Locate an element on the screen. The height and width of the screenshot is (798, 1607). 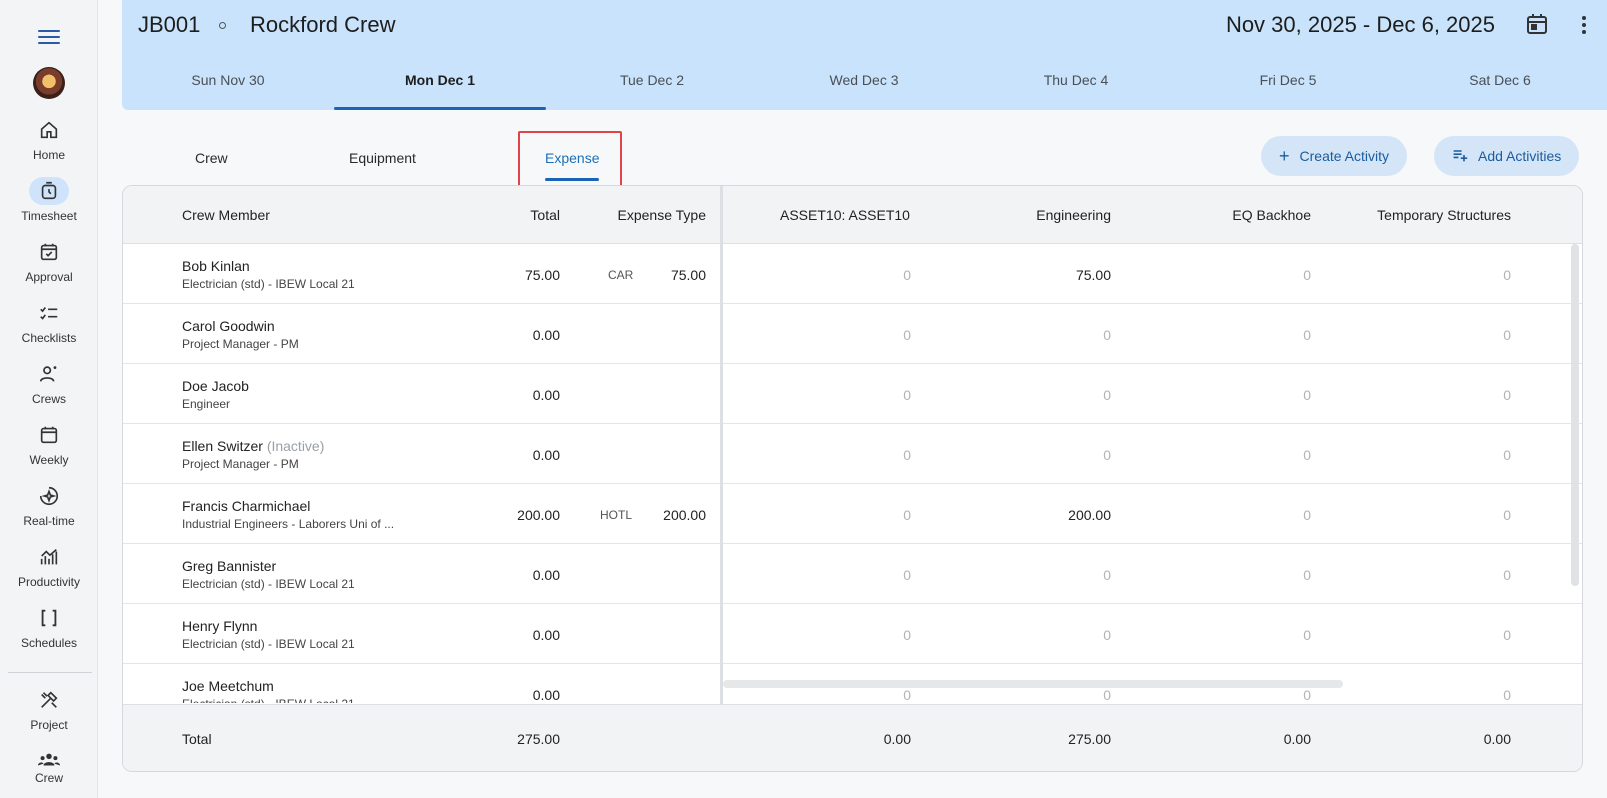
sidebar-item-home: Home is located at coordinates (49, 139).